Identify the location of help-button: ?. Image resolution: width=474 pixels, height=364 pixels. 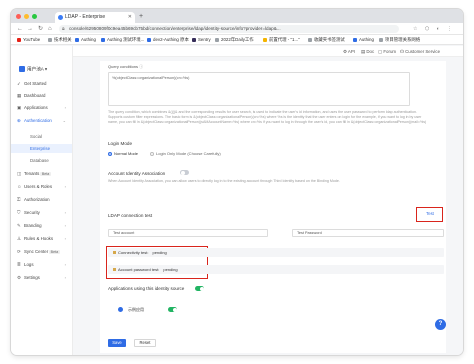
(440, 324).